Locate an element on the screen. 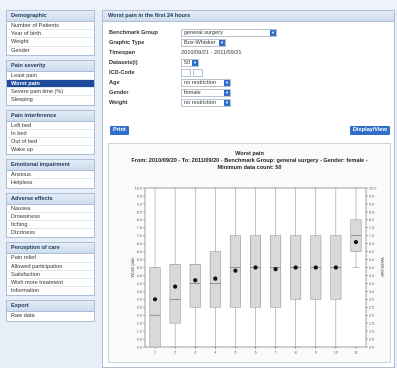 The width and height of the screenshot is (397, 368). sidebar-group: Emotional impairment Anxious Helpless is located at coordinates (50, 174).